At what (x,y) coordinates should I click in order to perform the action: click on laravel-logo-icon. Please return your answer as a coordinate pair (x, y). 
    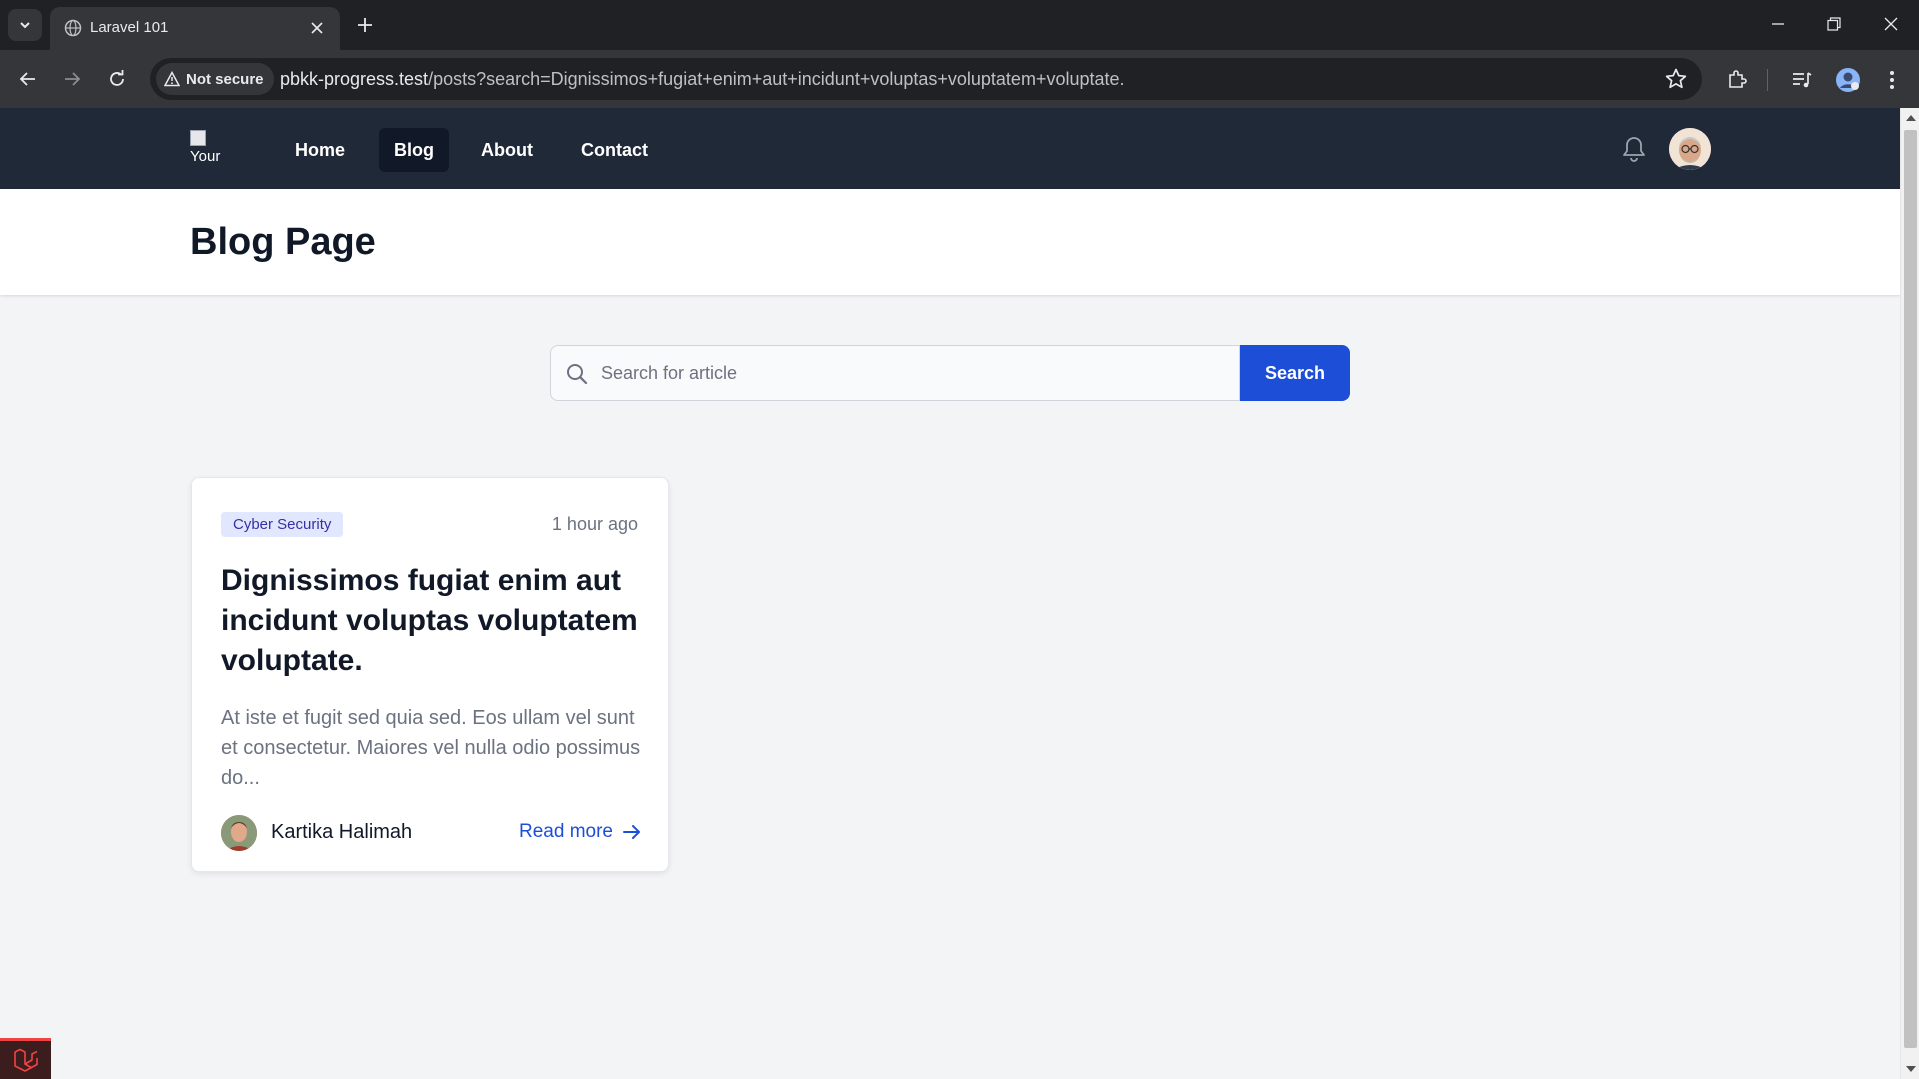
    Looking at the image, I should click on (25, 1060).